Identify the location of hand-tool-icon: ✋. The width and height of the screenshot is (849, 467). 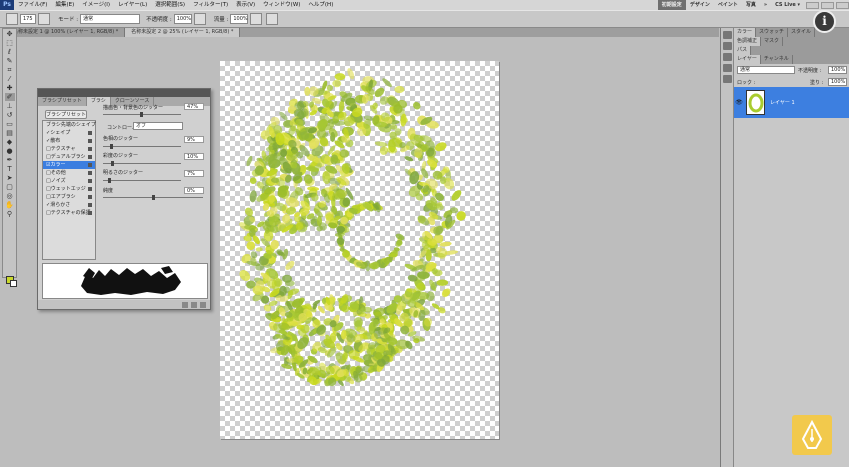
(10, 205).